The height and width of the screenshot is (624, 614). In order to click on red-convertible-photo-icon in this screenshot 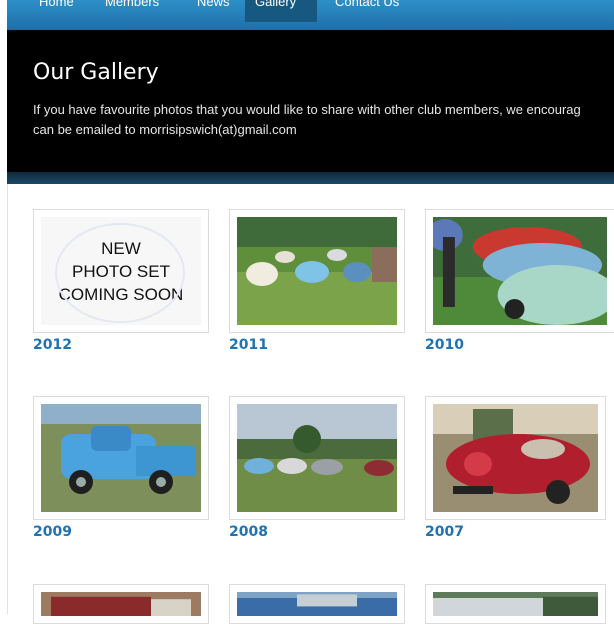, I will do `click(515, 458)`.